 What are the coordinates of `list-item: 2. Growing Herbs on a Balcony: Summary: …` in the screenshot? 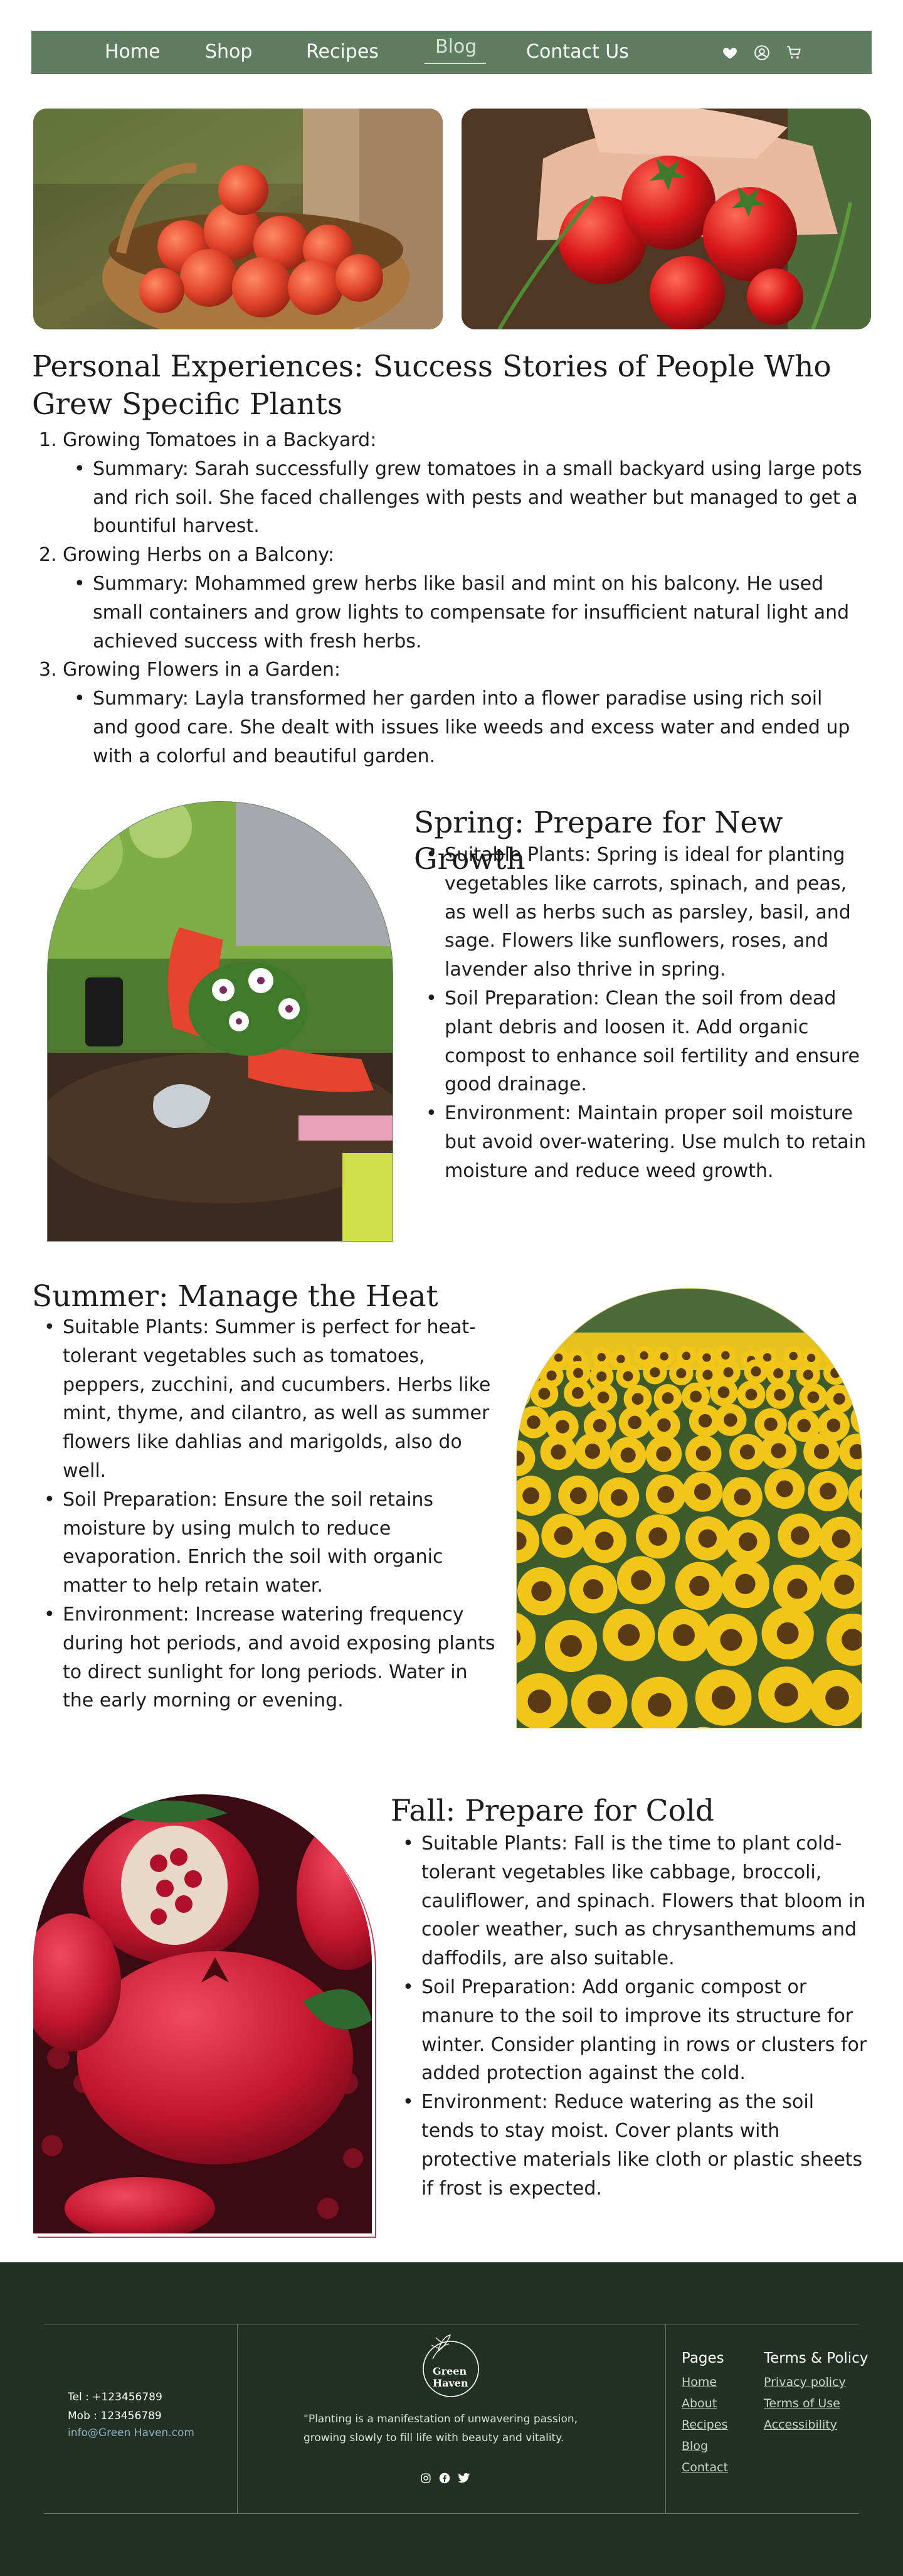 It's located at (450, 598).